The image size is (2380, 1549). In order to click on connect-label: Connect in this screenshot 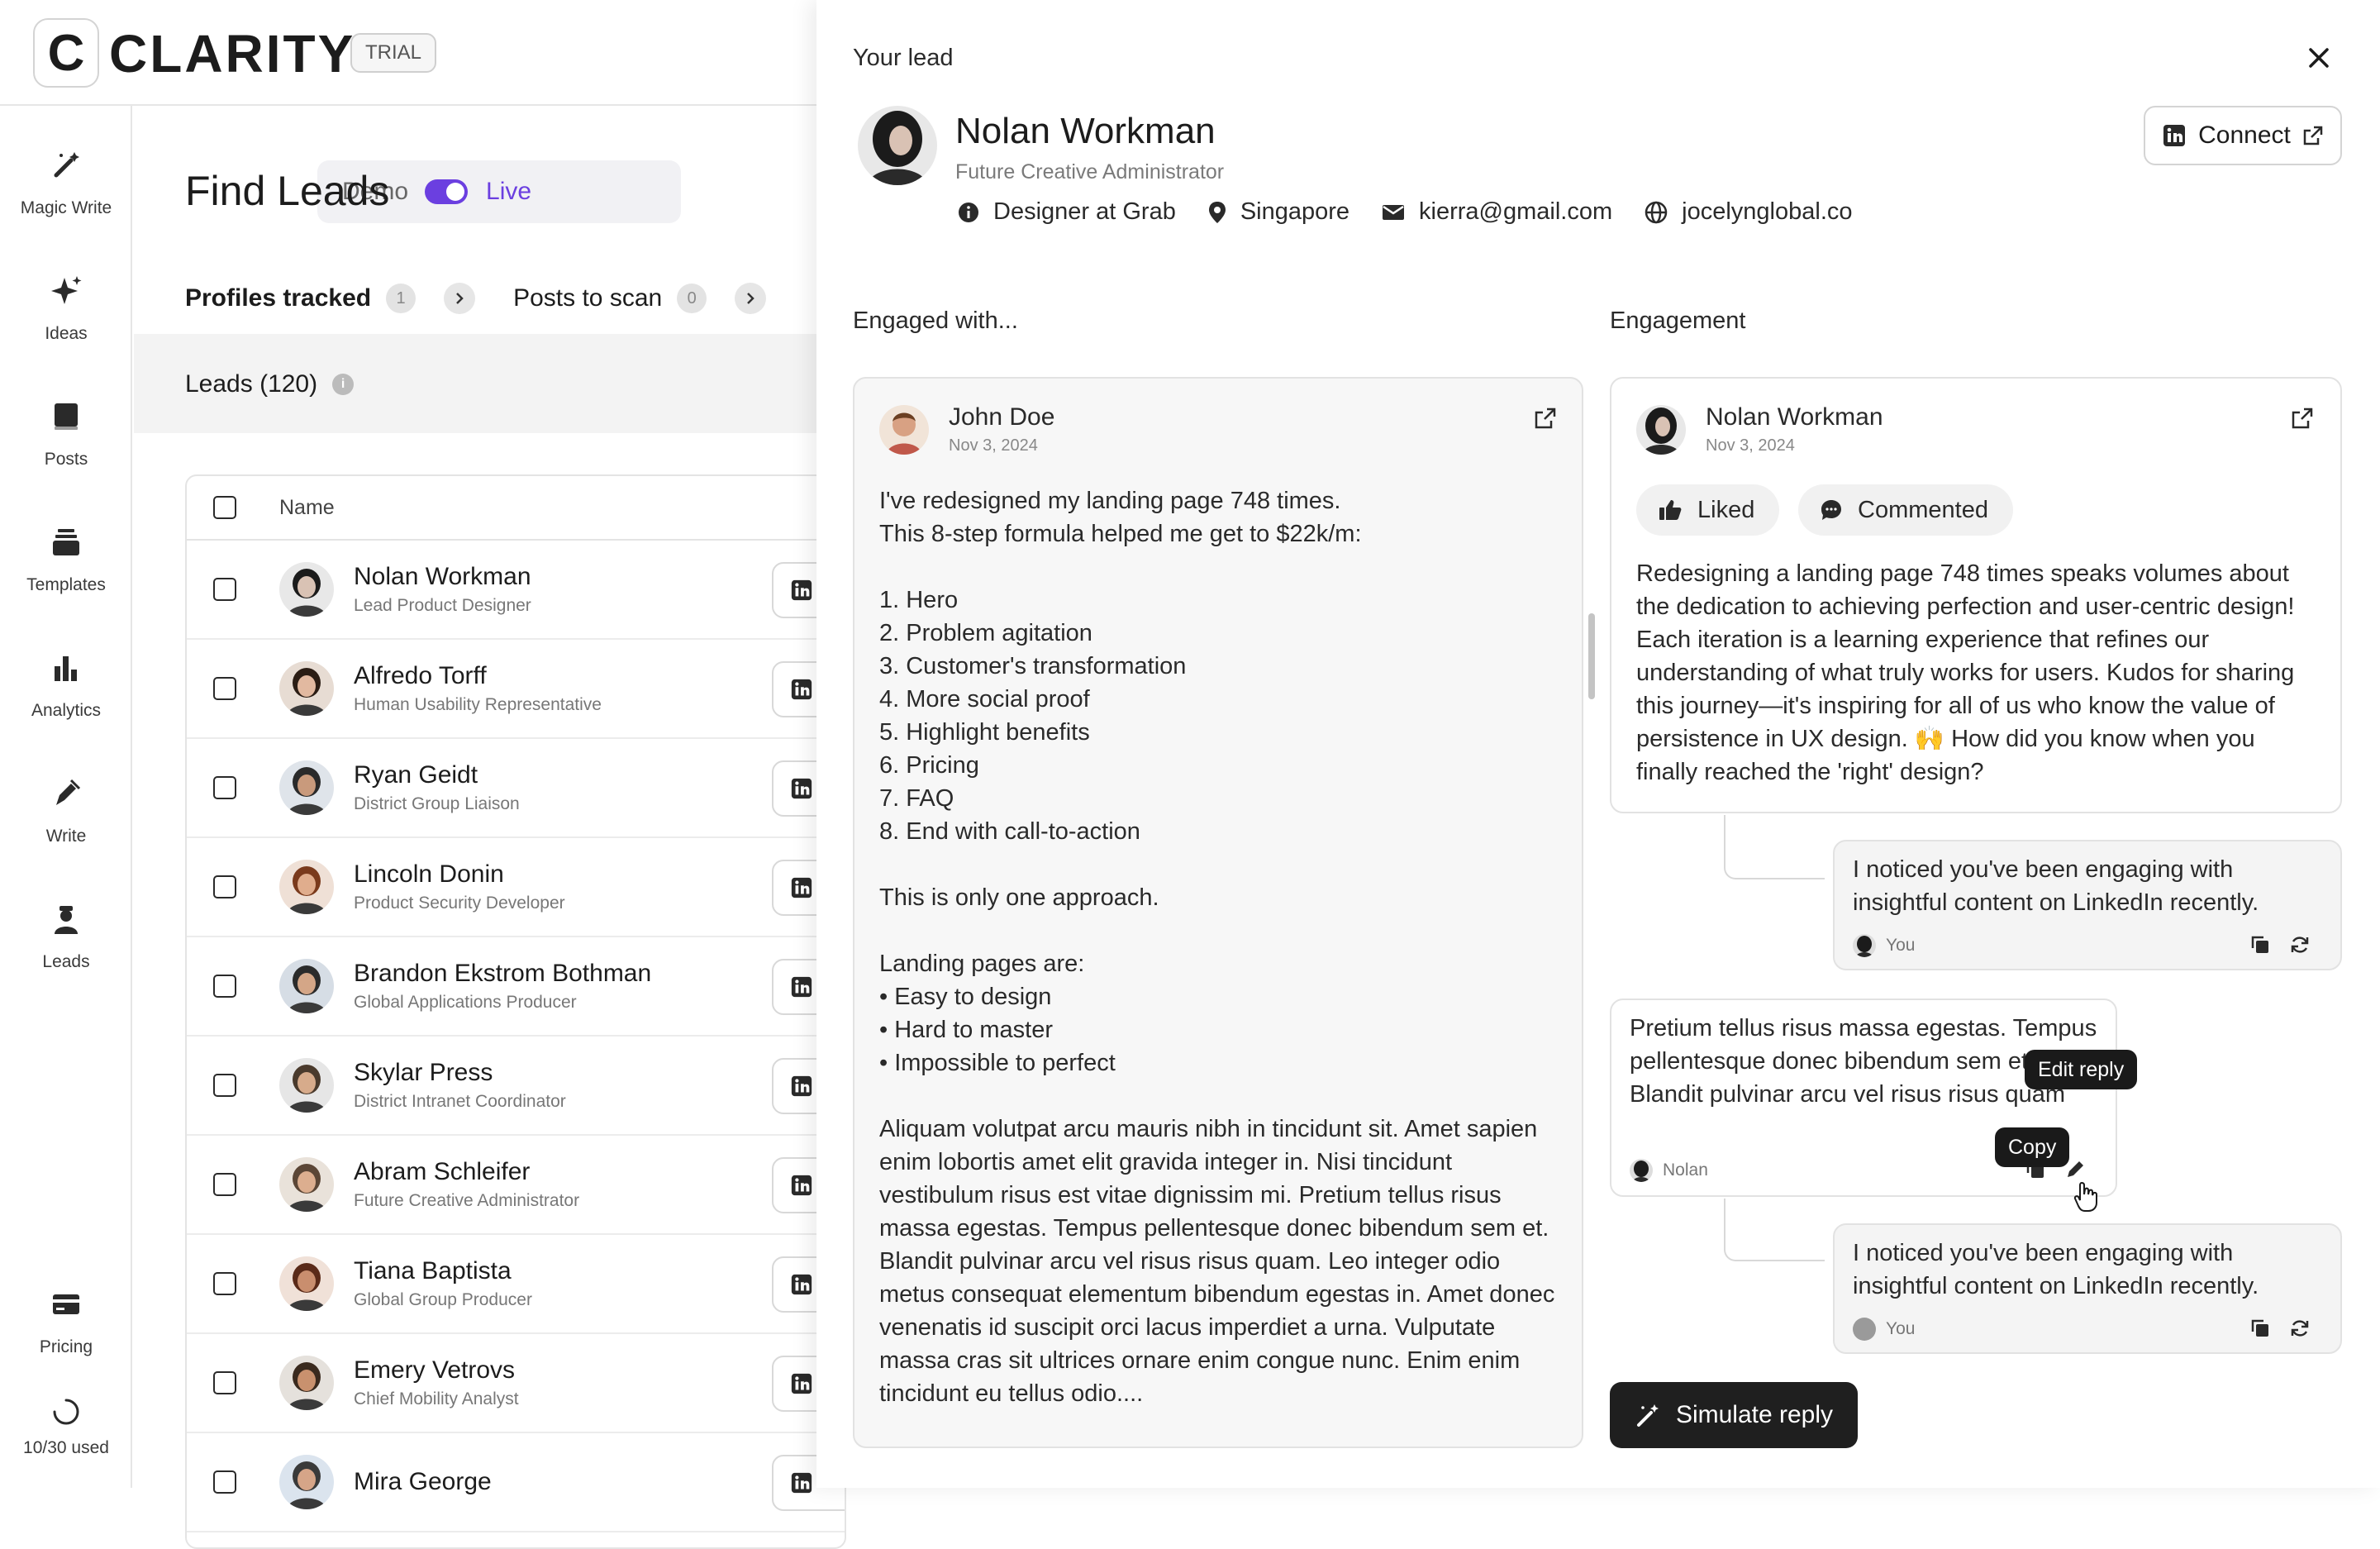, I will do `click(2244, 135)`.